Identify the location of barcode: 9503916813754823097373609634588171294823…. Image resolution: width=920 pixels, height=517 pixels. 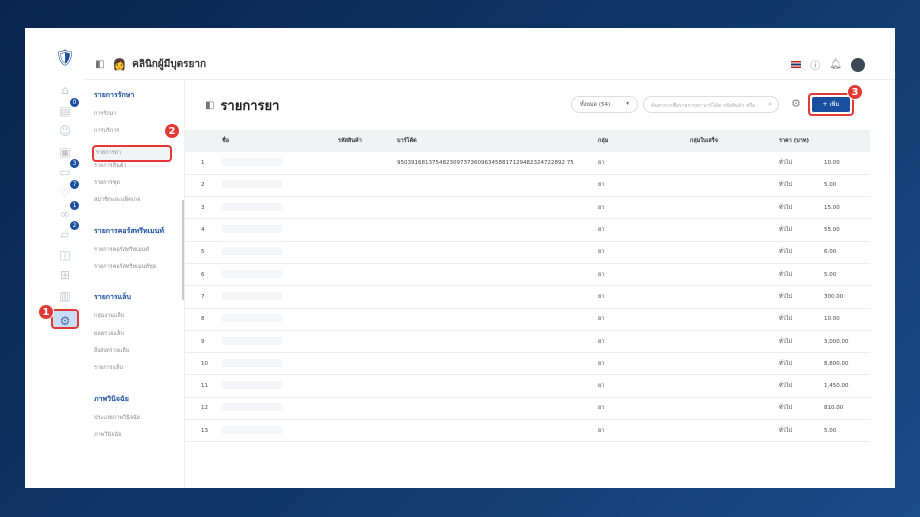
(497, 163).